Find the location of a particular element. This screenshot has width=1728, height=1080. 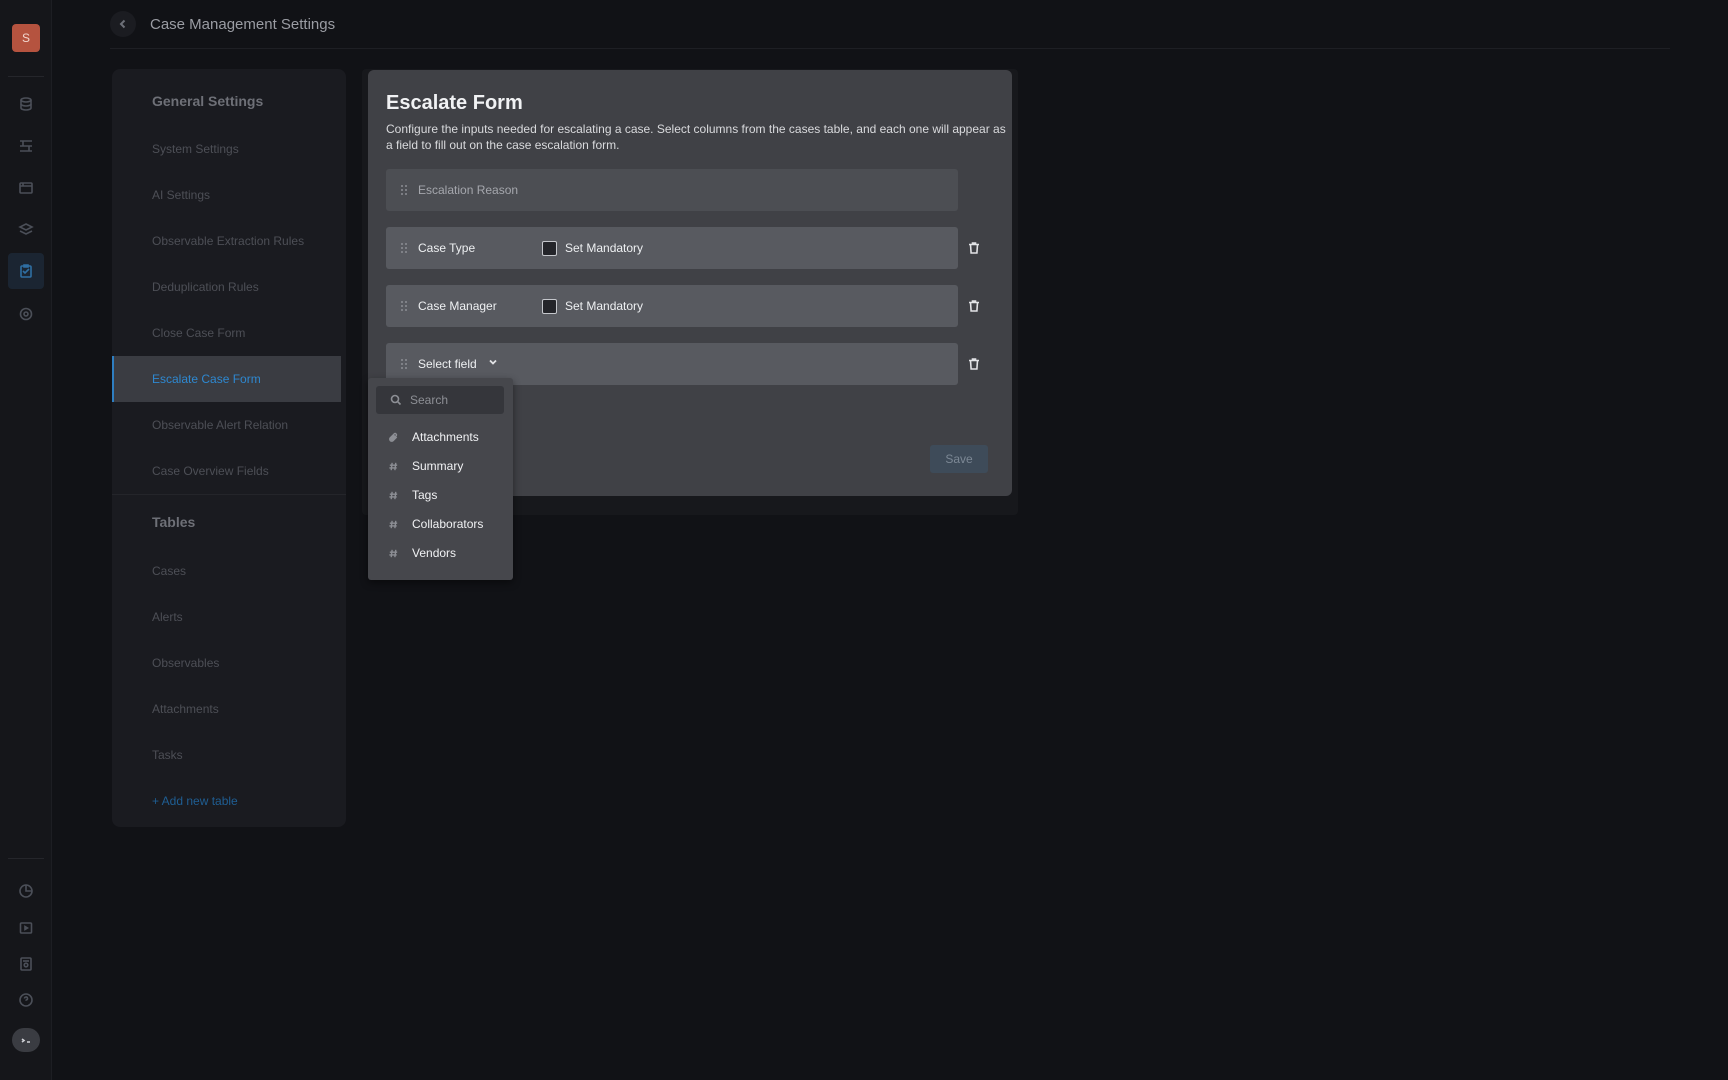

menu-option-label: Summary is located at coordinates (438, 466).